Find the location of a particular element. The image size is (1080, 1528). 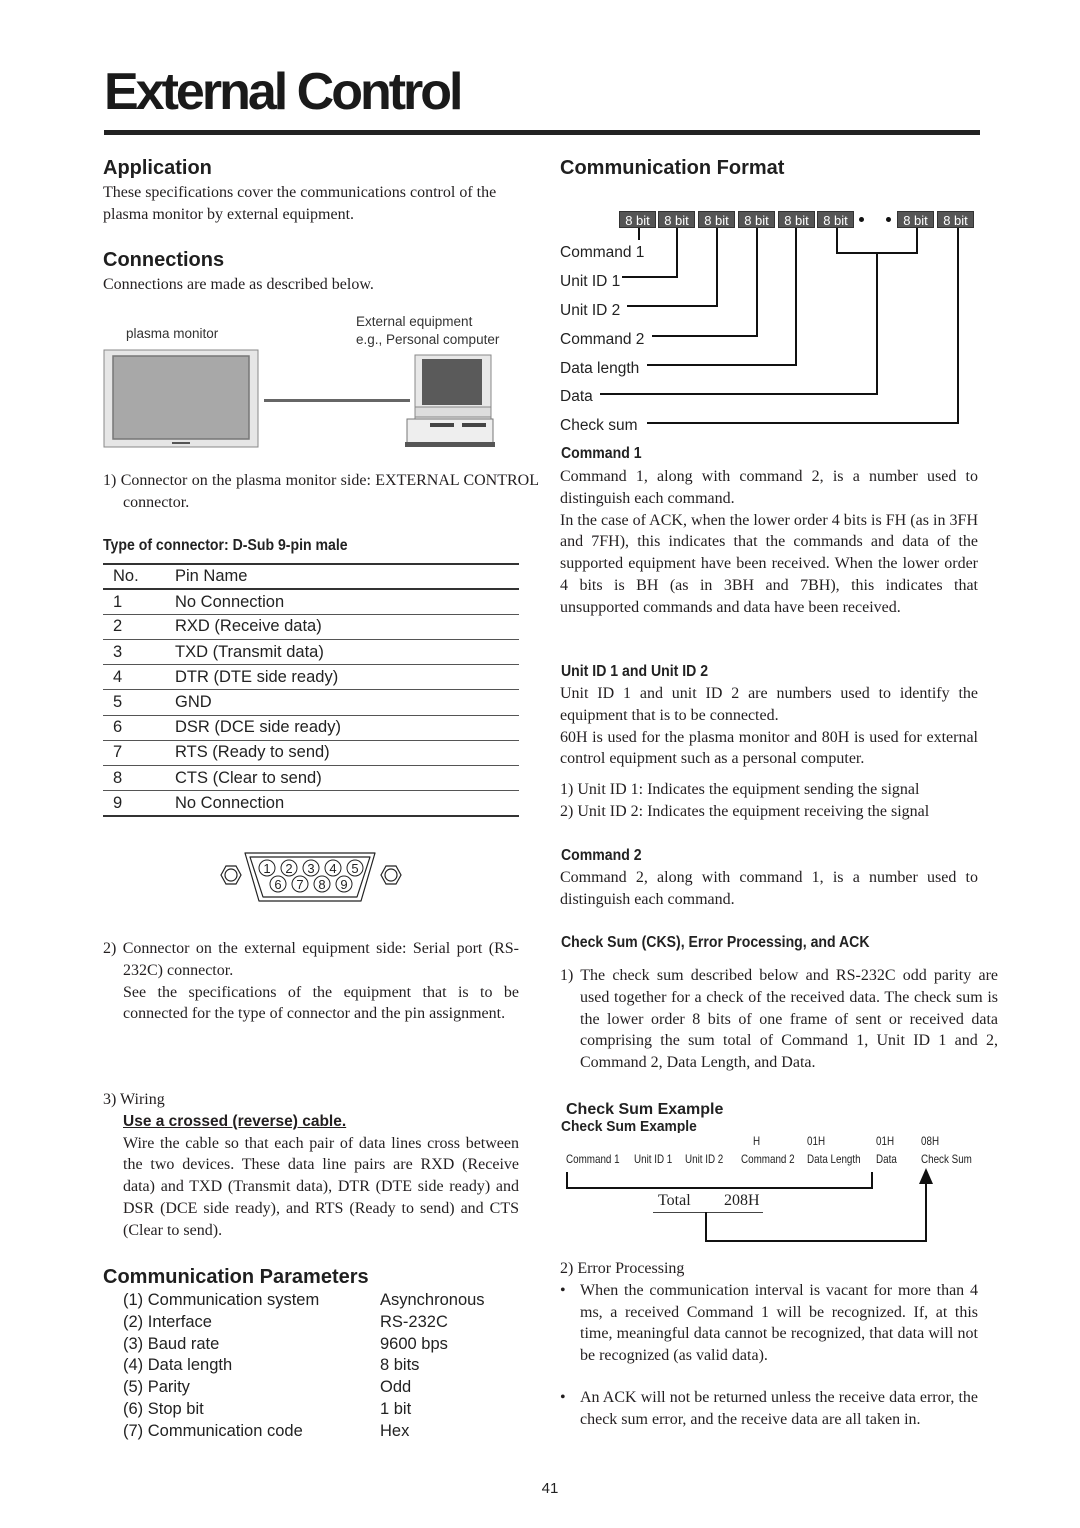

pin-table-row: 3 TXD (Transmit data) is located at coordinates (311, 652).